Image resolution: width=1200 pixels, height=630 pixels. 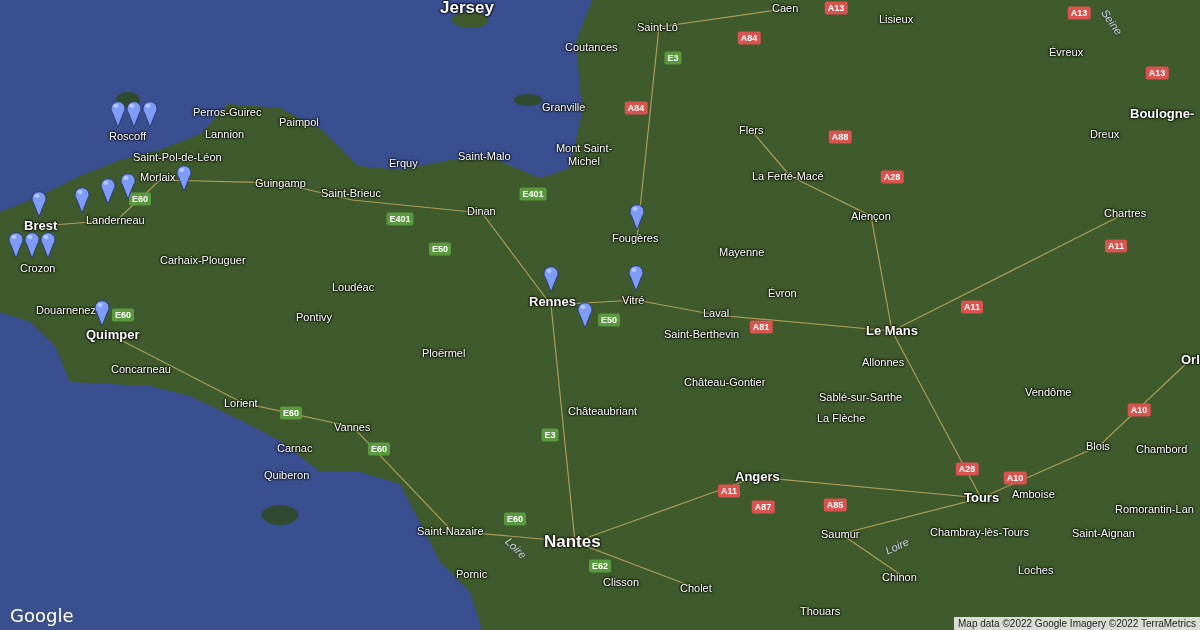 What do you see at coordinates (897, 546) in the screenshot?
I see `river-label: Loire` at bounding box center [897, 546].